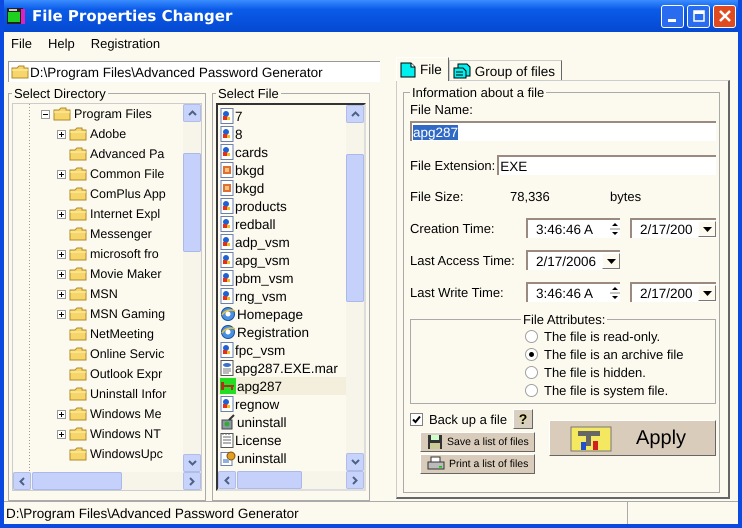 The height and width of the screenshot is (528, 742). Describe the element at coordinates (121, 234) in the screenshot. I see `tree-item: Messenger` at that location.